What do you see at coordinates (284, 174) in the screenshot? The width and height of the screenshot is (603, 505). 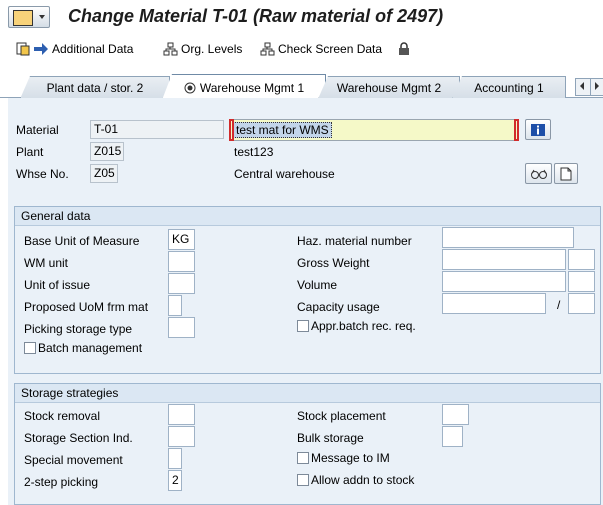 I see `warehouse-description: Central warehouse` at bounding box center [284, 174].